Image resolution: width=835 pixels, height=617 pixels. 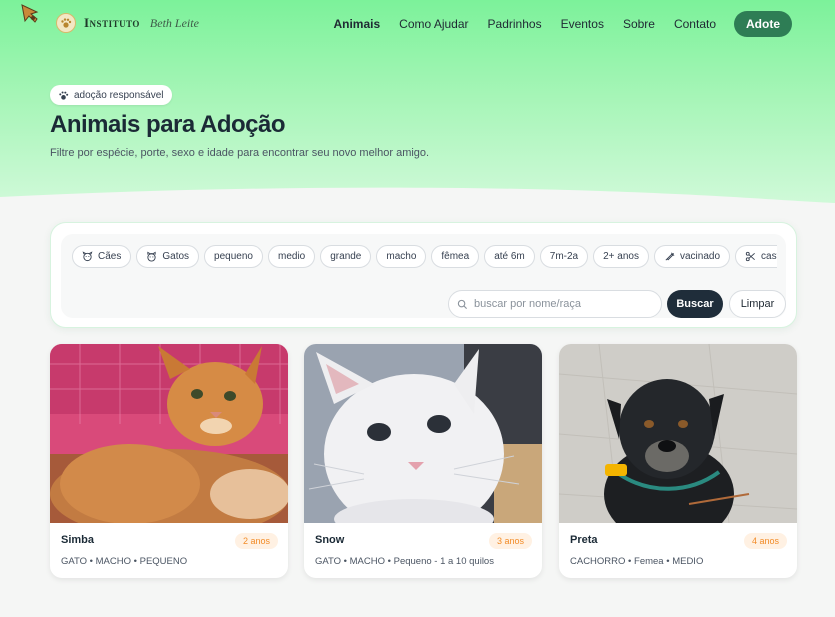 I want to click on search-field, so click(x=555, y=304).